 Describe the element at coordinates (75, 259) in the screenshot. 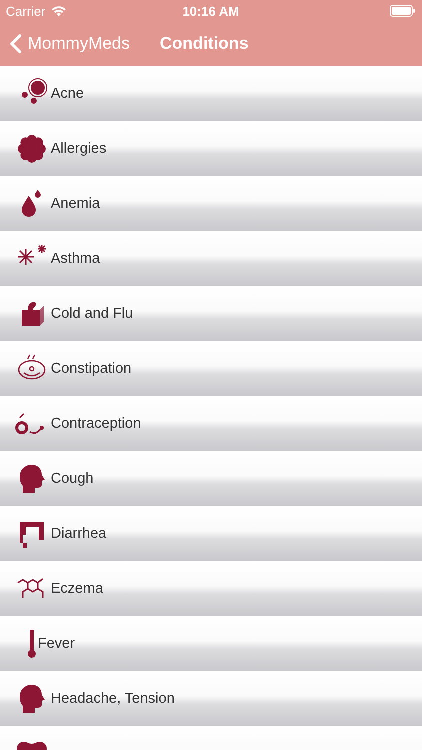

I see `condition-label: Asthma` at that location.